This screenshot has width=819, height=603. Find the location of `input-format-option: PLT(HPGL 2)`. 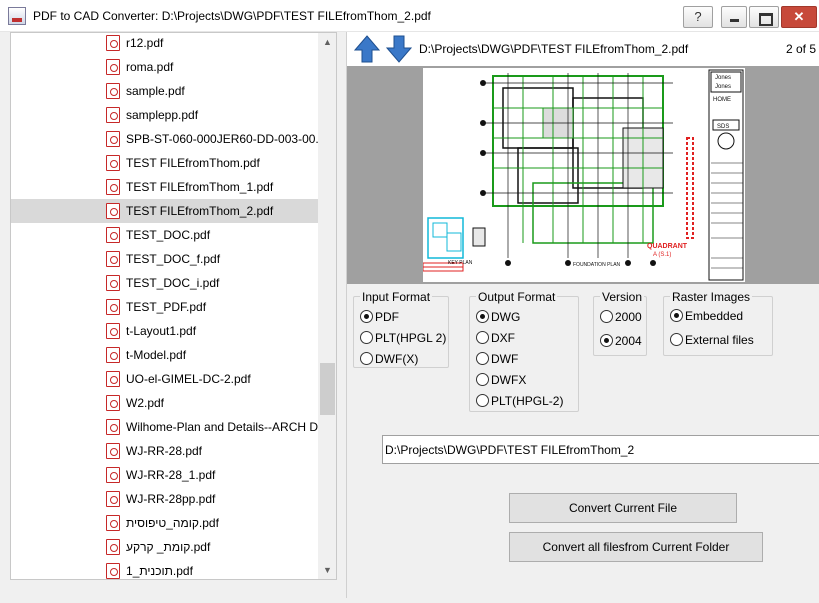

input-format-option: PLT(HPGL 2) is located at coordinates (403, 337).